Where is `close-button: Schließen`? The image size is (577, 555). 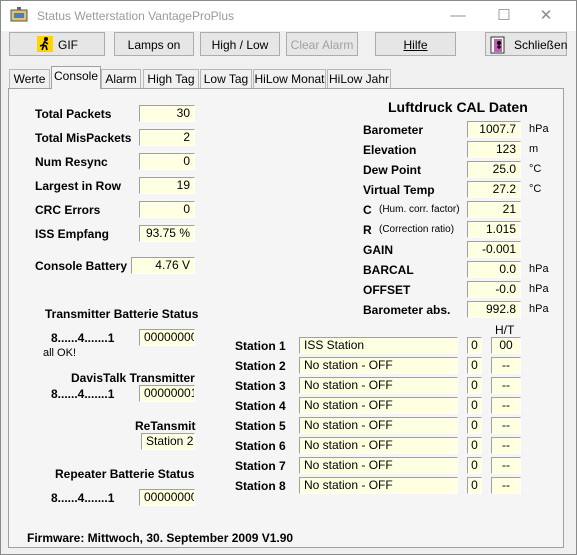
close-button: Schließen is located at coordinates (526, 44).